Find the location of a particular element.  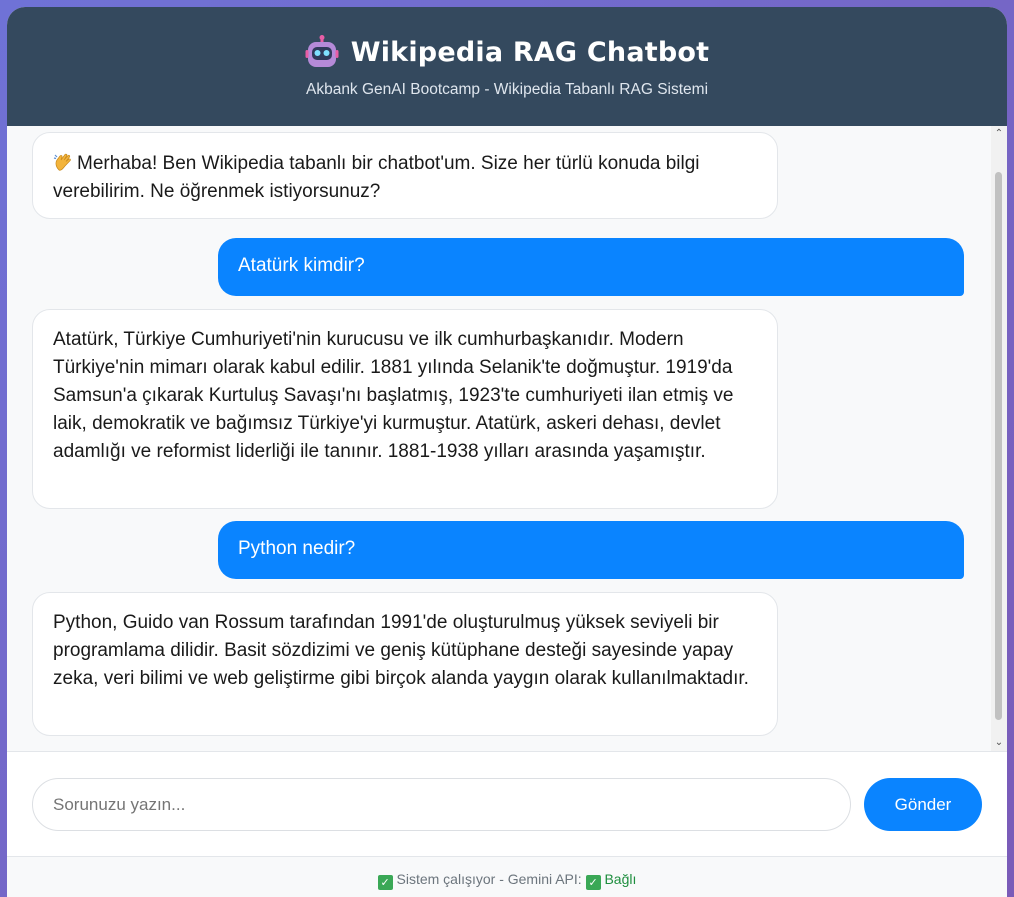

input-area: Gönder is located at coordinates (507, 803).